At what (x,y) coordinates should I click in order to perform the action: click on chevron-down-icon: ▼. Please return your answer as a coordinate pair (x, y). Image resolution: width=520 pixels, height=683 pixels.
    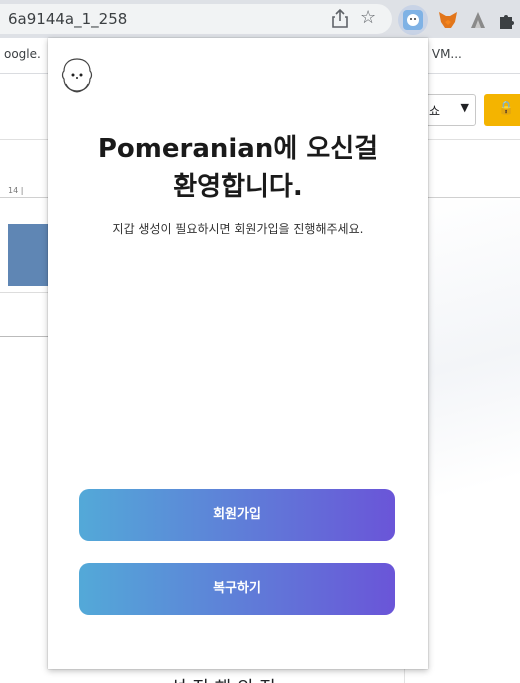
    Looking at the image, I should click on (464, 107).